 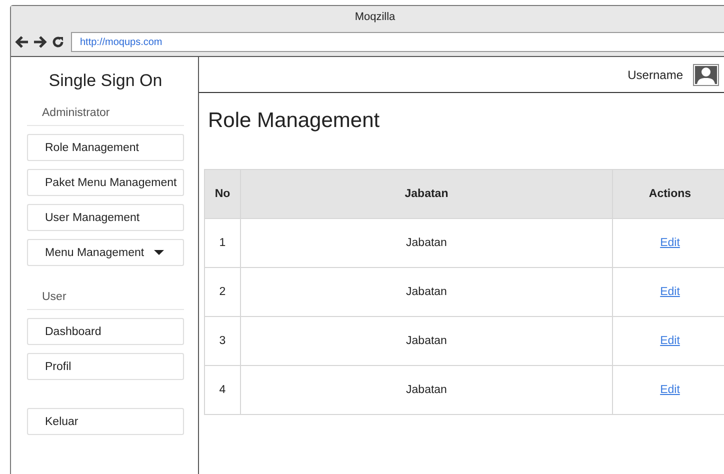 I want to click on window-title: Moqzilla, so click(x=375, y=17).